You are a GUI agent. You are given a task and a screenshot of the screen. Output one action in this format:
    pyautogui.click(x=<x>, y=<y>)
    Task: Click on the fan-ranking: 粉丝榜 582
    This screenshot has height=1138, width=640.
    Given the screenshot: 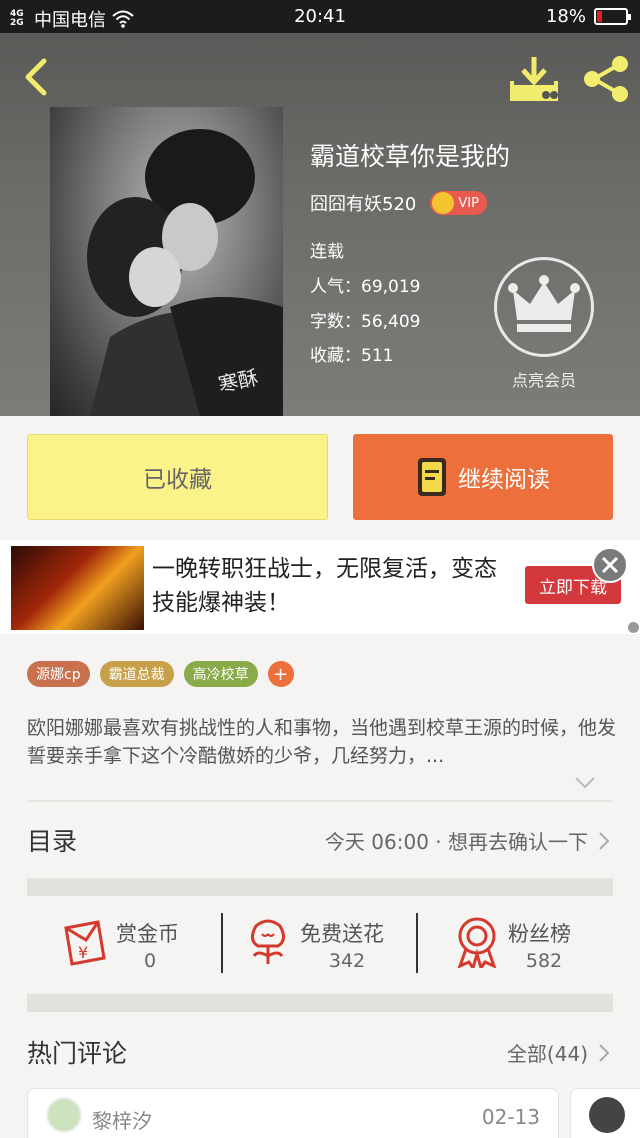 What is the action you would take?
    pyautogui.click(x=521, y=942)
    